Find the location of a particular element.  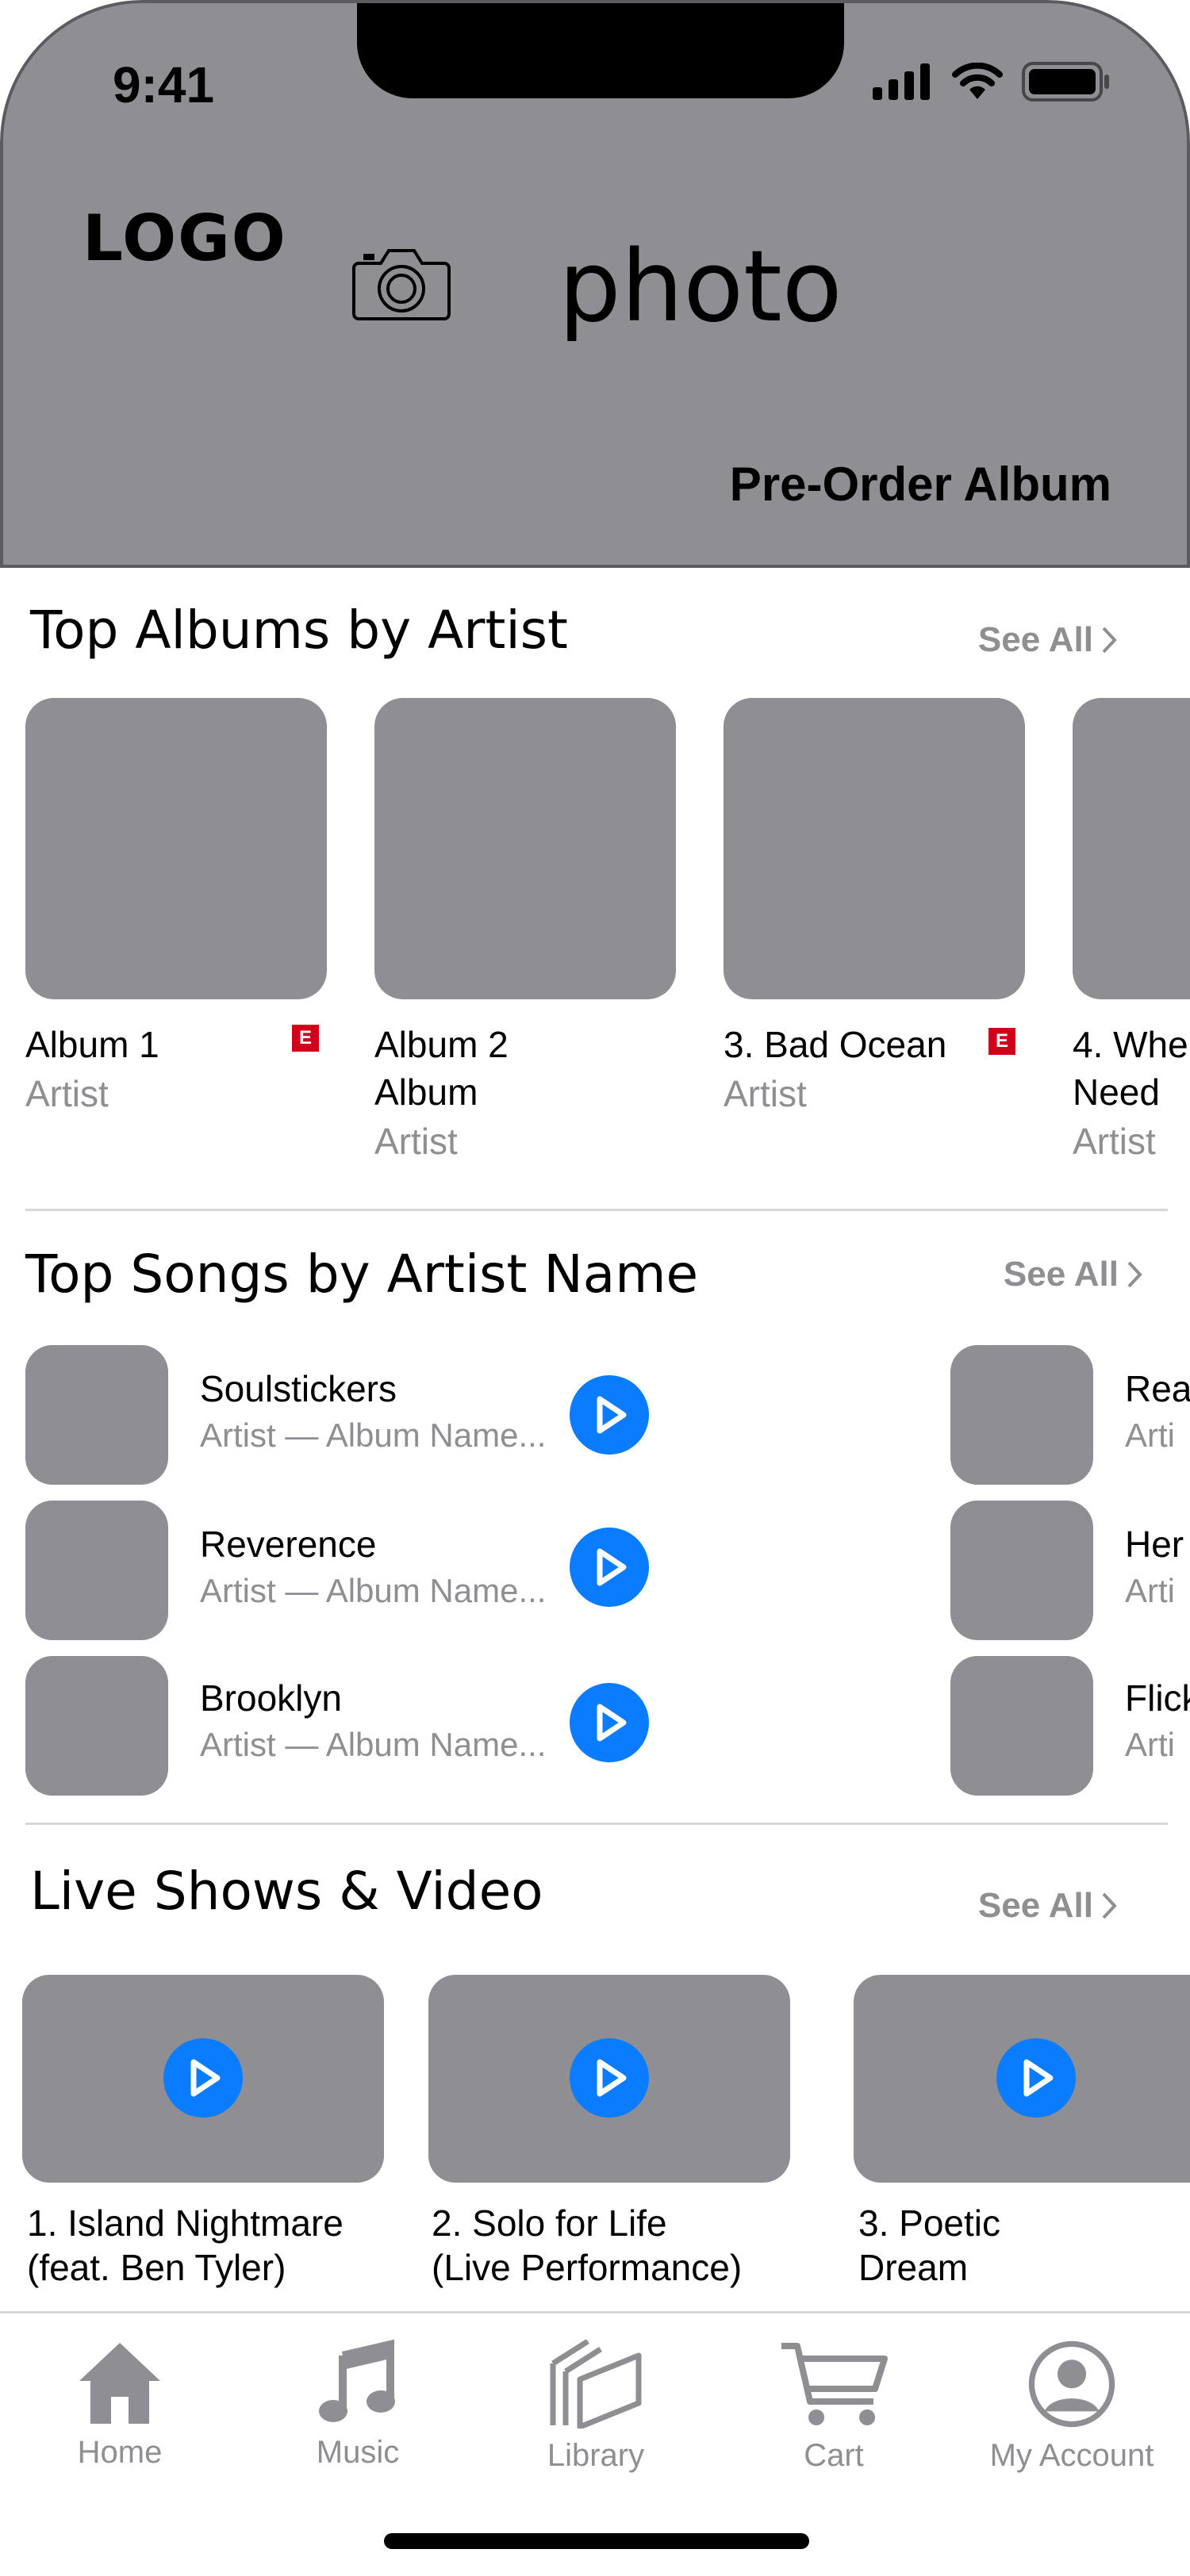

tab-label: Library is located at coordinates (596, 2455).